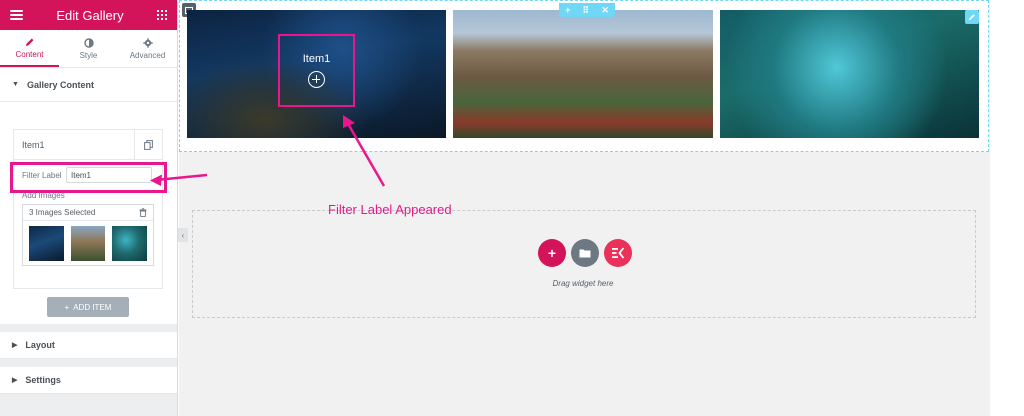 This screenshot has width=1024, height=416. What do you see at coordinates (849, 74) in the screenshot?
I see `gallery-image-butterflies` at bounding box center [849, 74].